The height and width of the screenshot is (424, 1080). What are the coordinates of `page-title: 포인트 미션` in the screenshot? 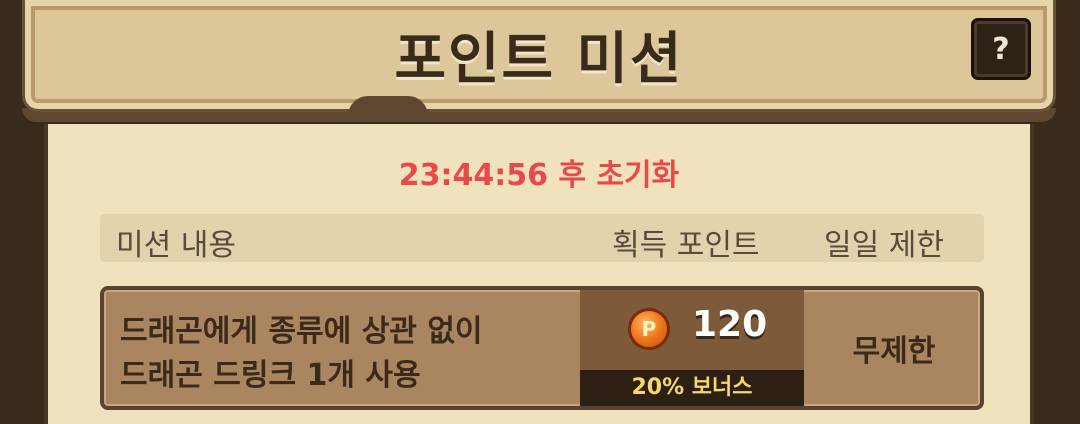 It's located at (539, 59).